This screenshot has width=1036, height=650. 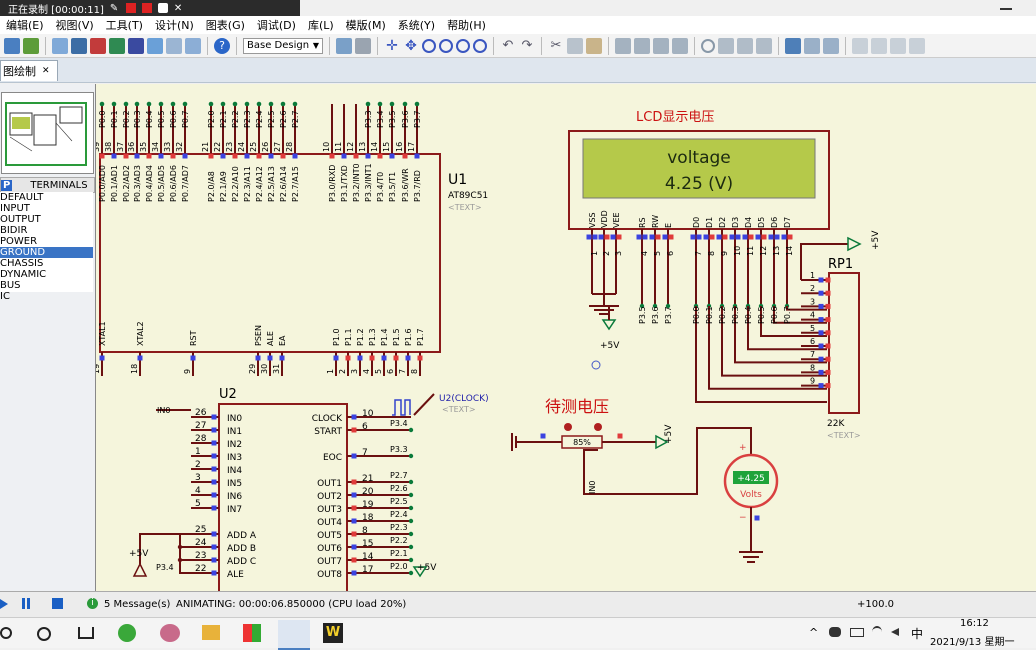 What do you see at coordinates (344, 45) in the screenshot?
I see `refresh-icon` at bounding box center [344, 45].